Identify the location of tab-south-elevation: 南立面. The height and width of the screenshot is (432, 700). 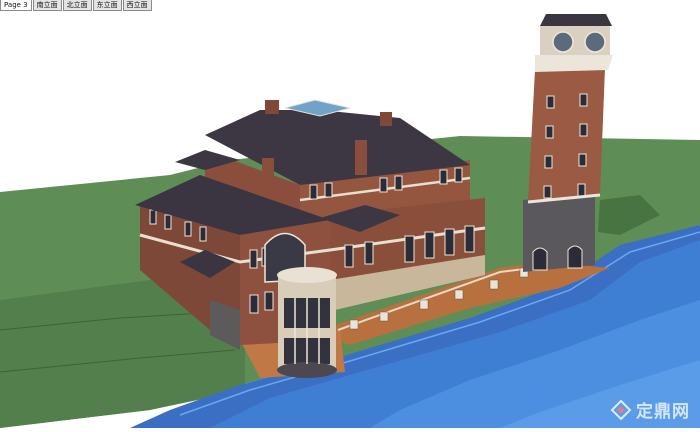
(47, 5).